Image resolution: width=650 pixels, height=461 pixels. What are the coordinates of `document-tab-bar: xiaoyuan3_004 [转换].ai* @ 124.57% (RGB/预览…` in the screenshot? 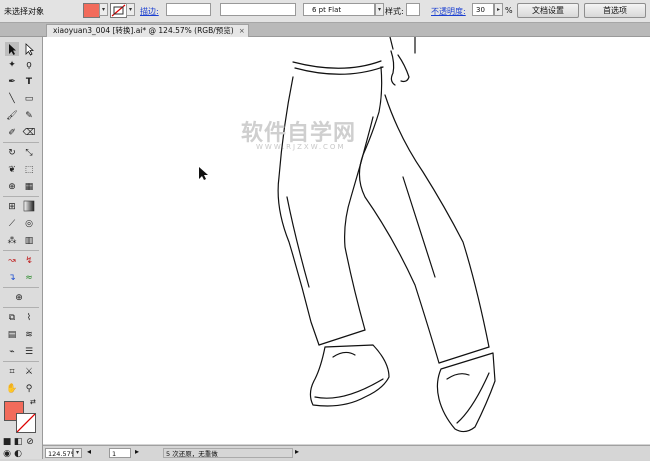 It's located at (325, 30).